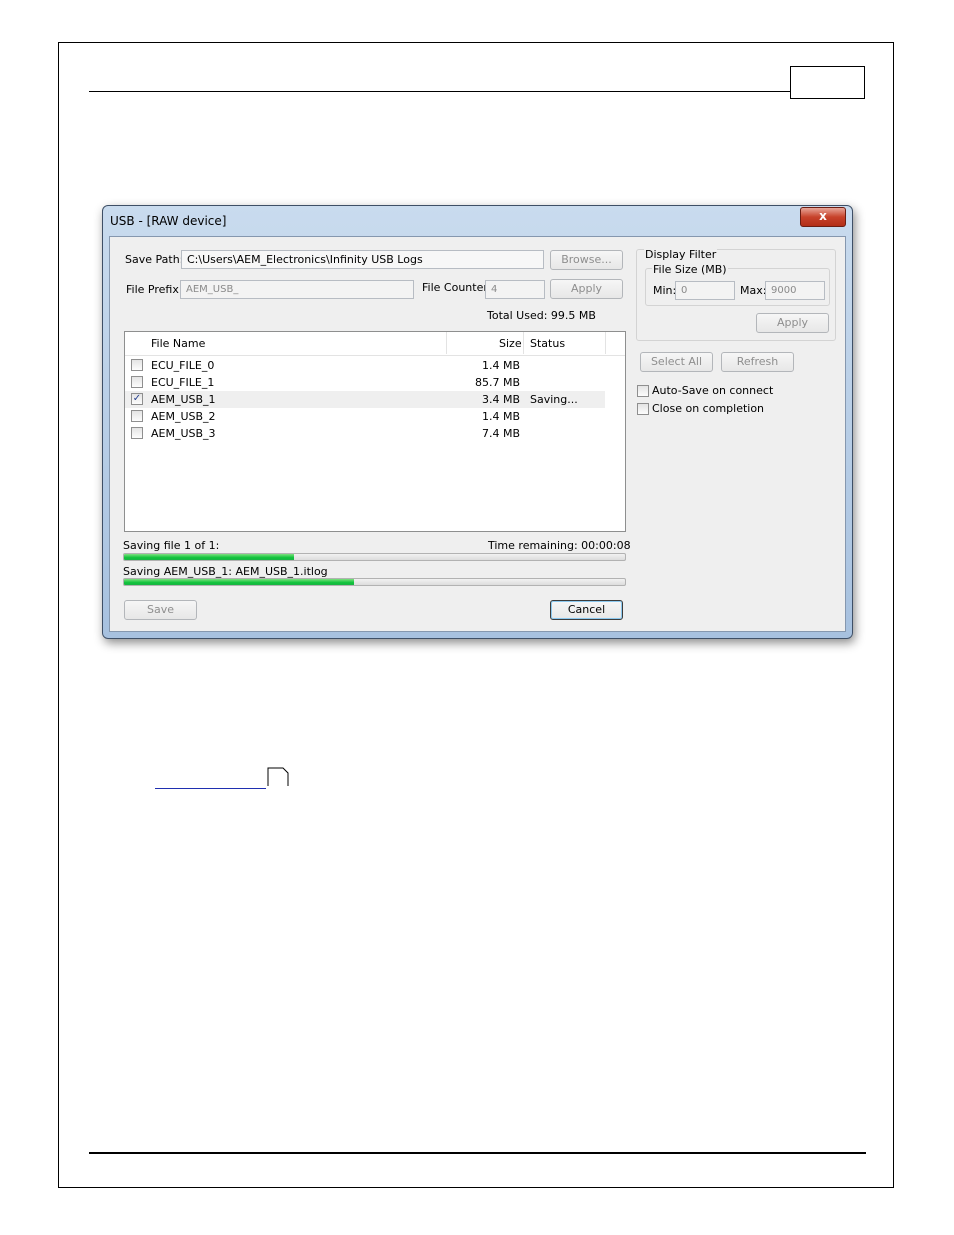 This screenshot has height=1235, width=954. I want to click on close-icon: x, so click(823, 216).